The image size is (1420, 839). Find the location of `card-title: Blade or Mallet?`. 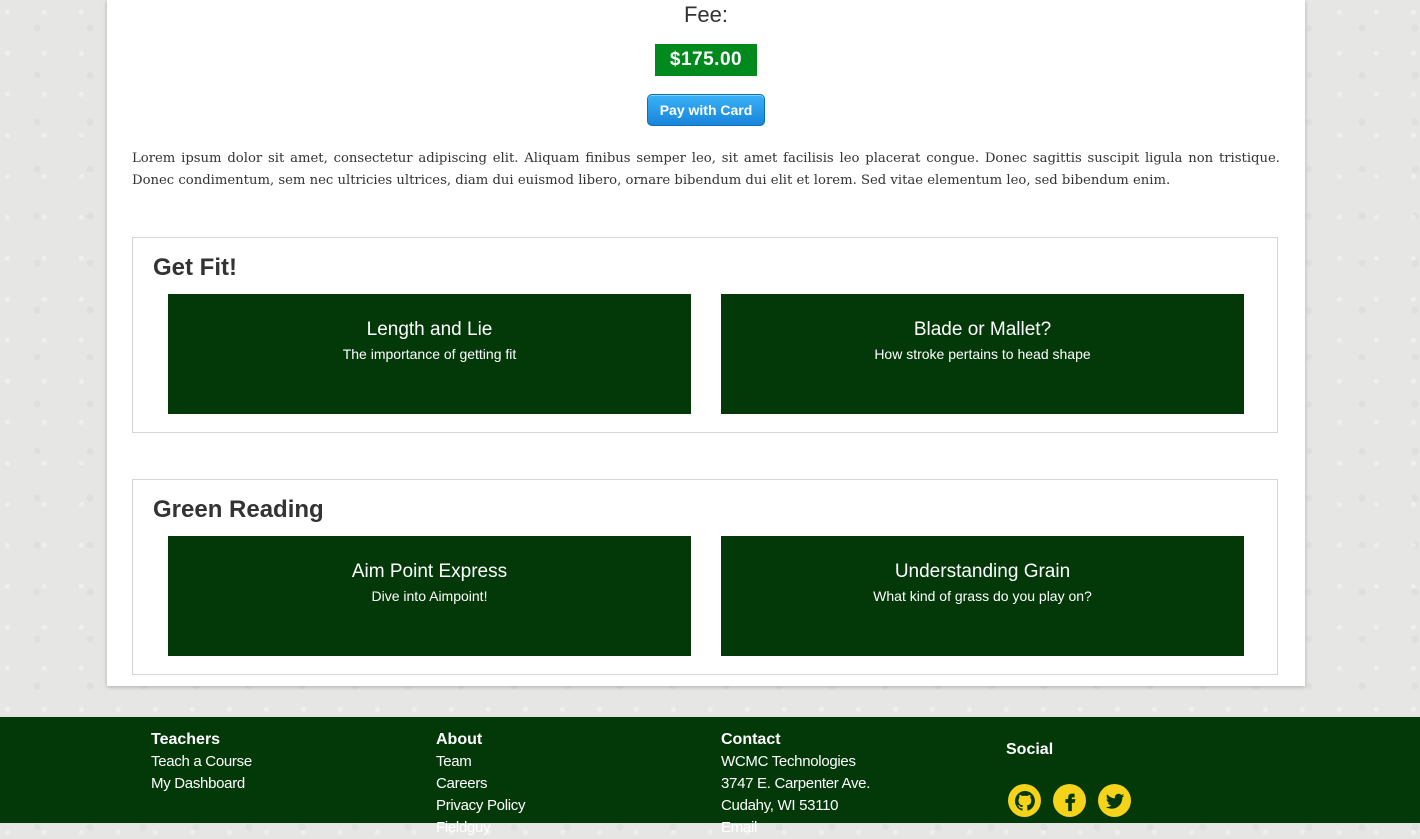

card-title: Blade or Mallet? is located at coordinates (982, 329).